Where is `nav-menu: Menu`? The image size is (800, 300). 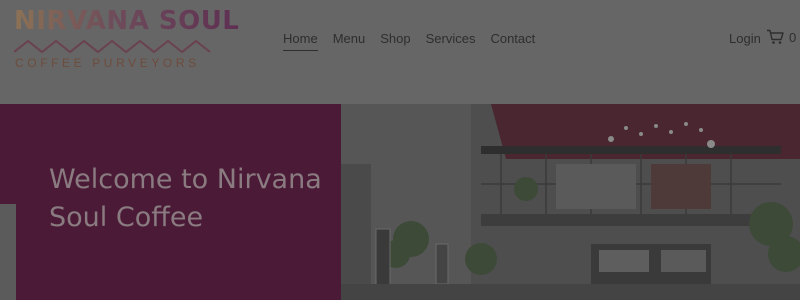 nav-menu: Menu is located at coordinates (349, 38).